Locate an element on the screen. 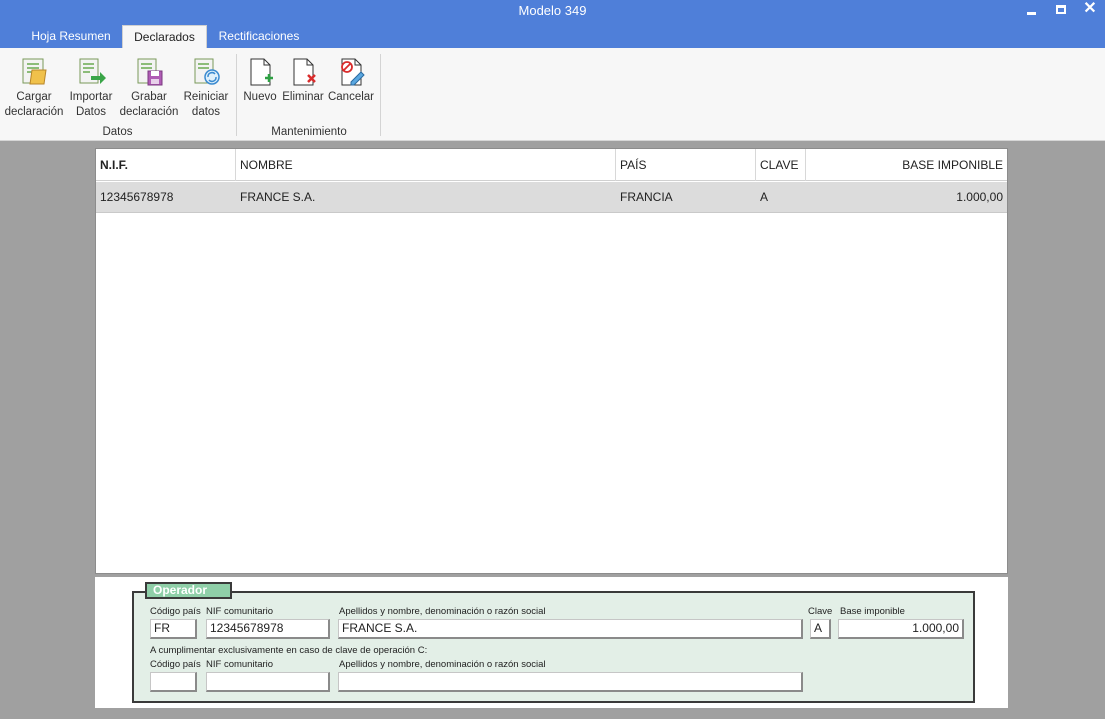  column-header-base-imponible: BASE IMPONIBLE is located at coordinates (906, 165).